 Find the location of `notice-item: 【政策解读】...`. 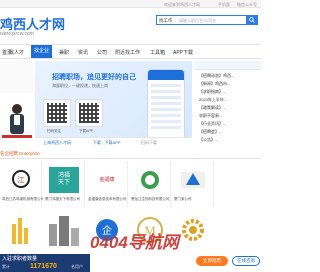

notice-item: 【政策解读】... is located at coordinates (212, 108).